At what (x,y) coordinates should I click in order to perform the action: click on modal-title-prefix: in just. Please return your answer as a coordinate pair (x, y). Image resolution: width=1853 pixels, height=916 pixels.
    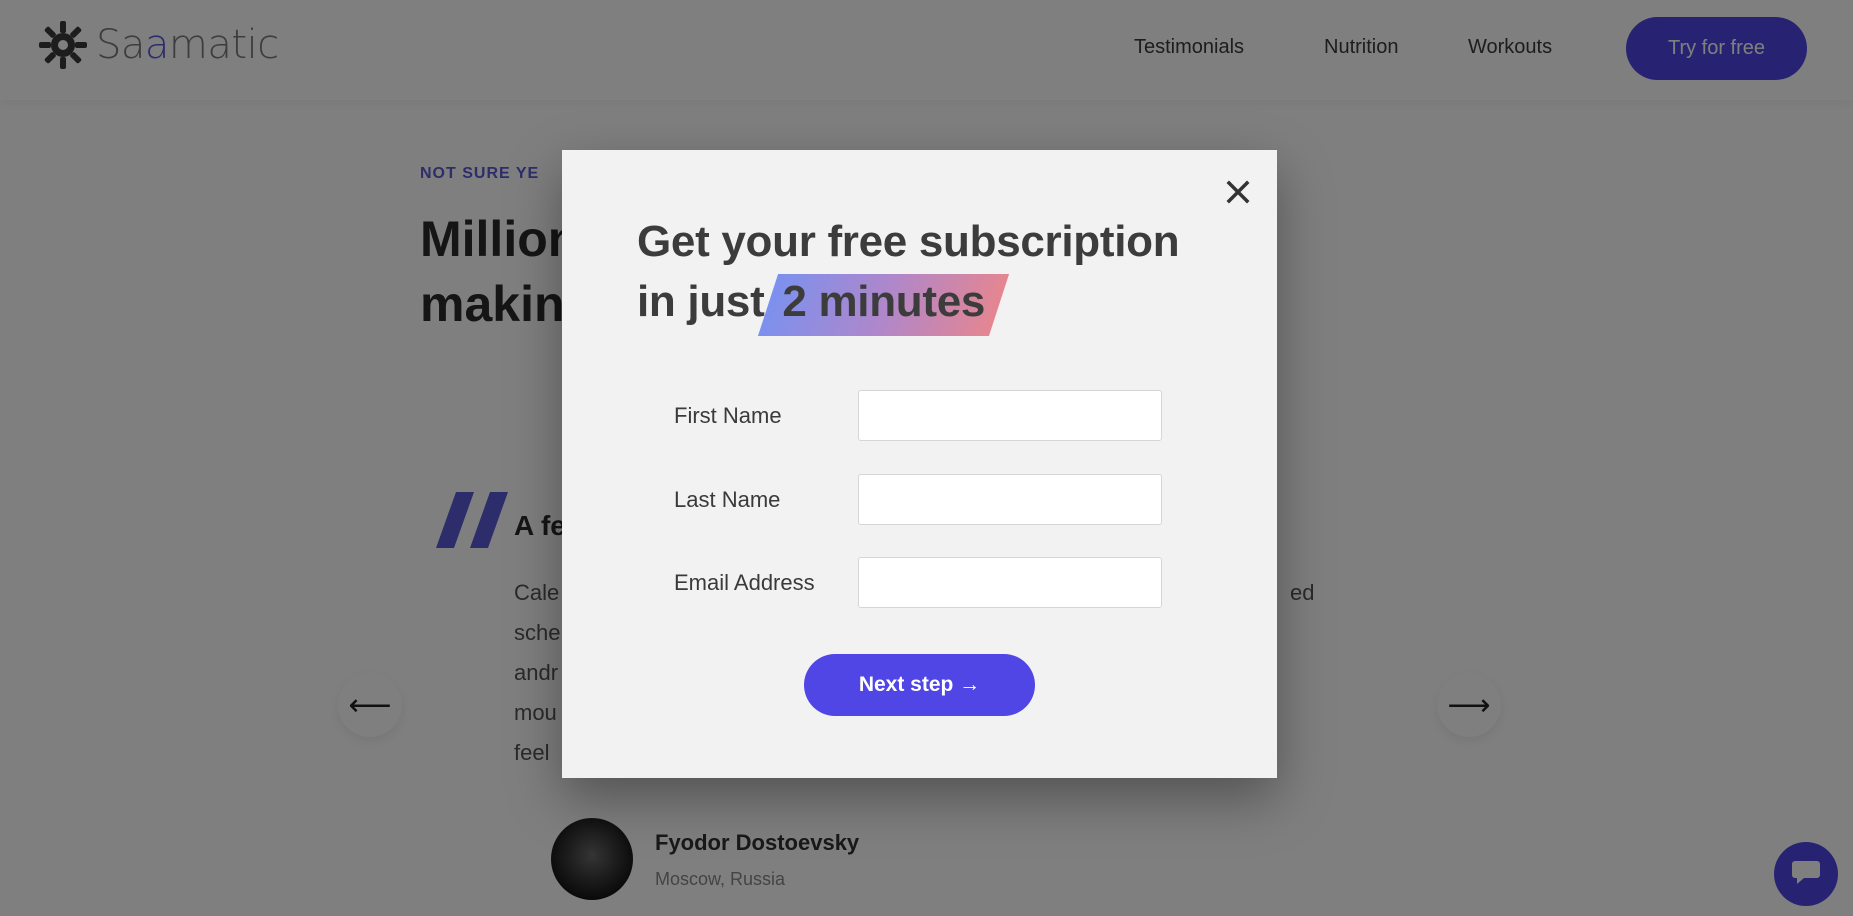
    Looking at the image, I should click on (701, 301).